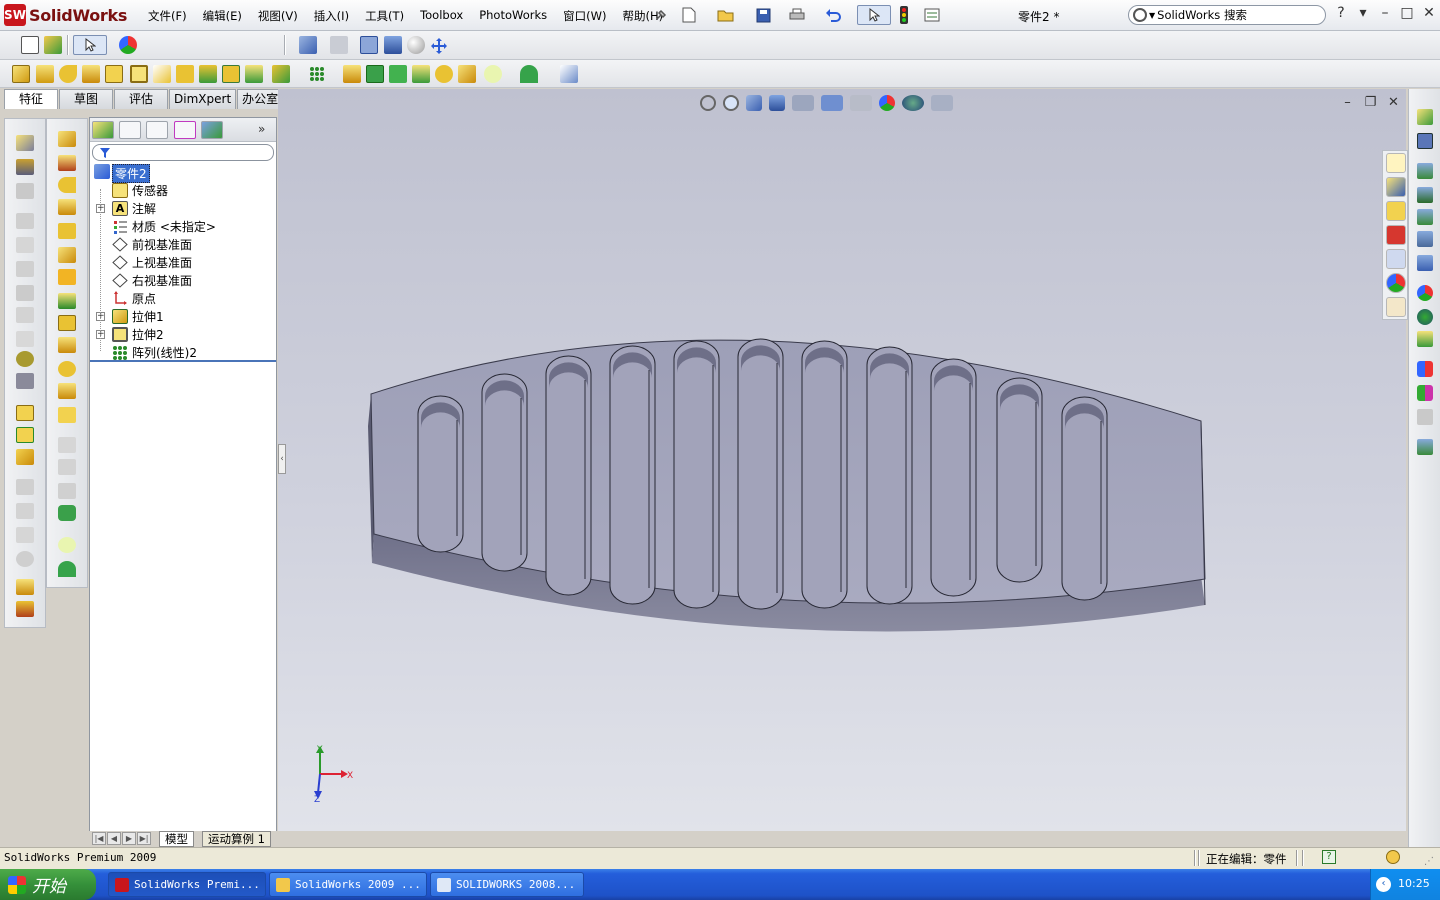 The width and height of the screenshot is (1440, 900). What do you see at coordinates (331, 16) in the screenshot?
I see `menu-insert: 插入(I)` at bounding box center [331, 16].